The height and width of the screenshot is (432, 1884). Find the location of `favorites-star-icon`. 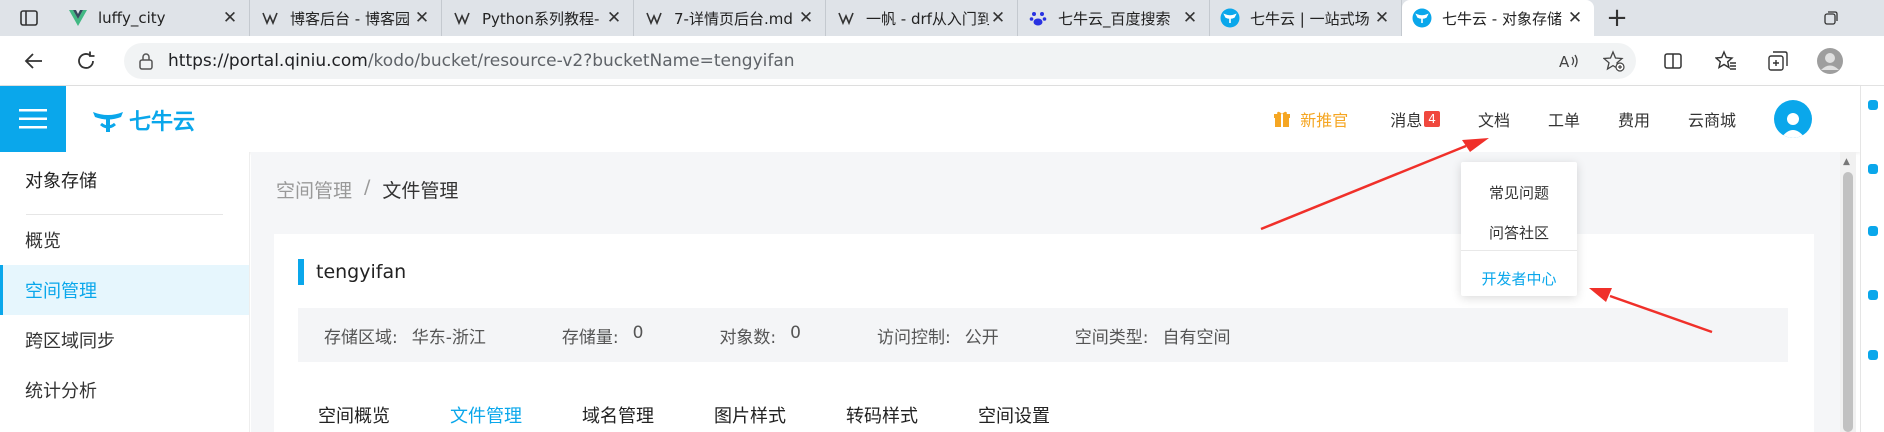

favorites-star-icon is located at coordinates (1725, 60).